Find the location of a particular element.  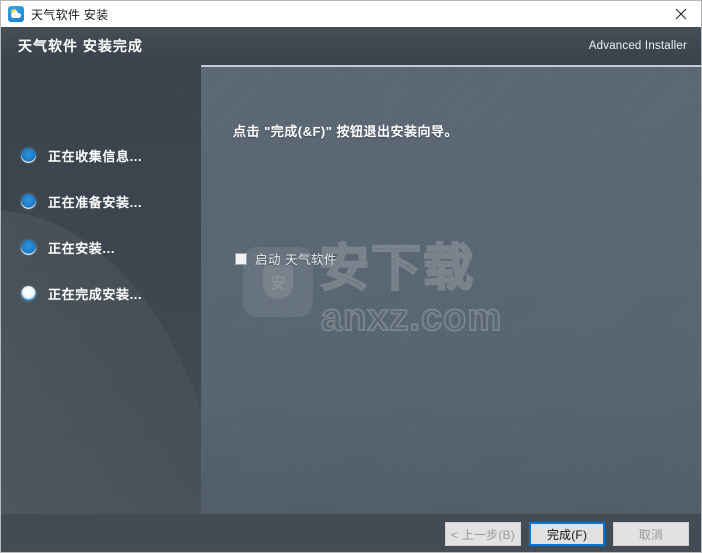

weather-app-icon is located at coordinates (16, 14).